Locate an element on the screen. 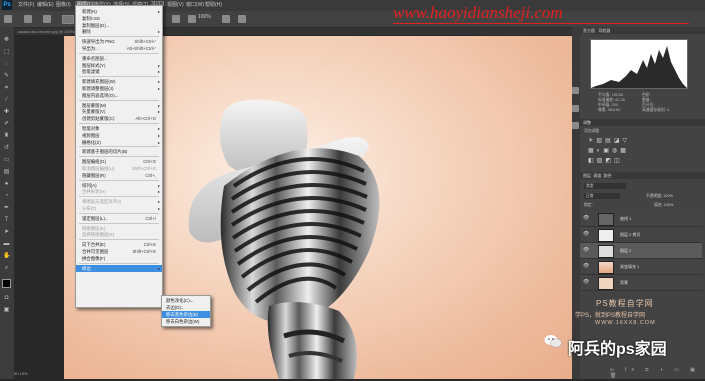  menu-item-label: 创建剪贴蒙版(C) is located at coordinates (98, 119).